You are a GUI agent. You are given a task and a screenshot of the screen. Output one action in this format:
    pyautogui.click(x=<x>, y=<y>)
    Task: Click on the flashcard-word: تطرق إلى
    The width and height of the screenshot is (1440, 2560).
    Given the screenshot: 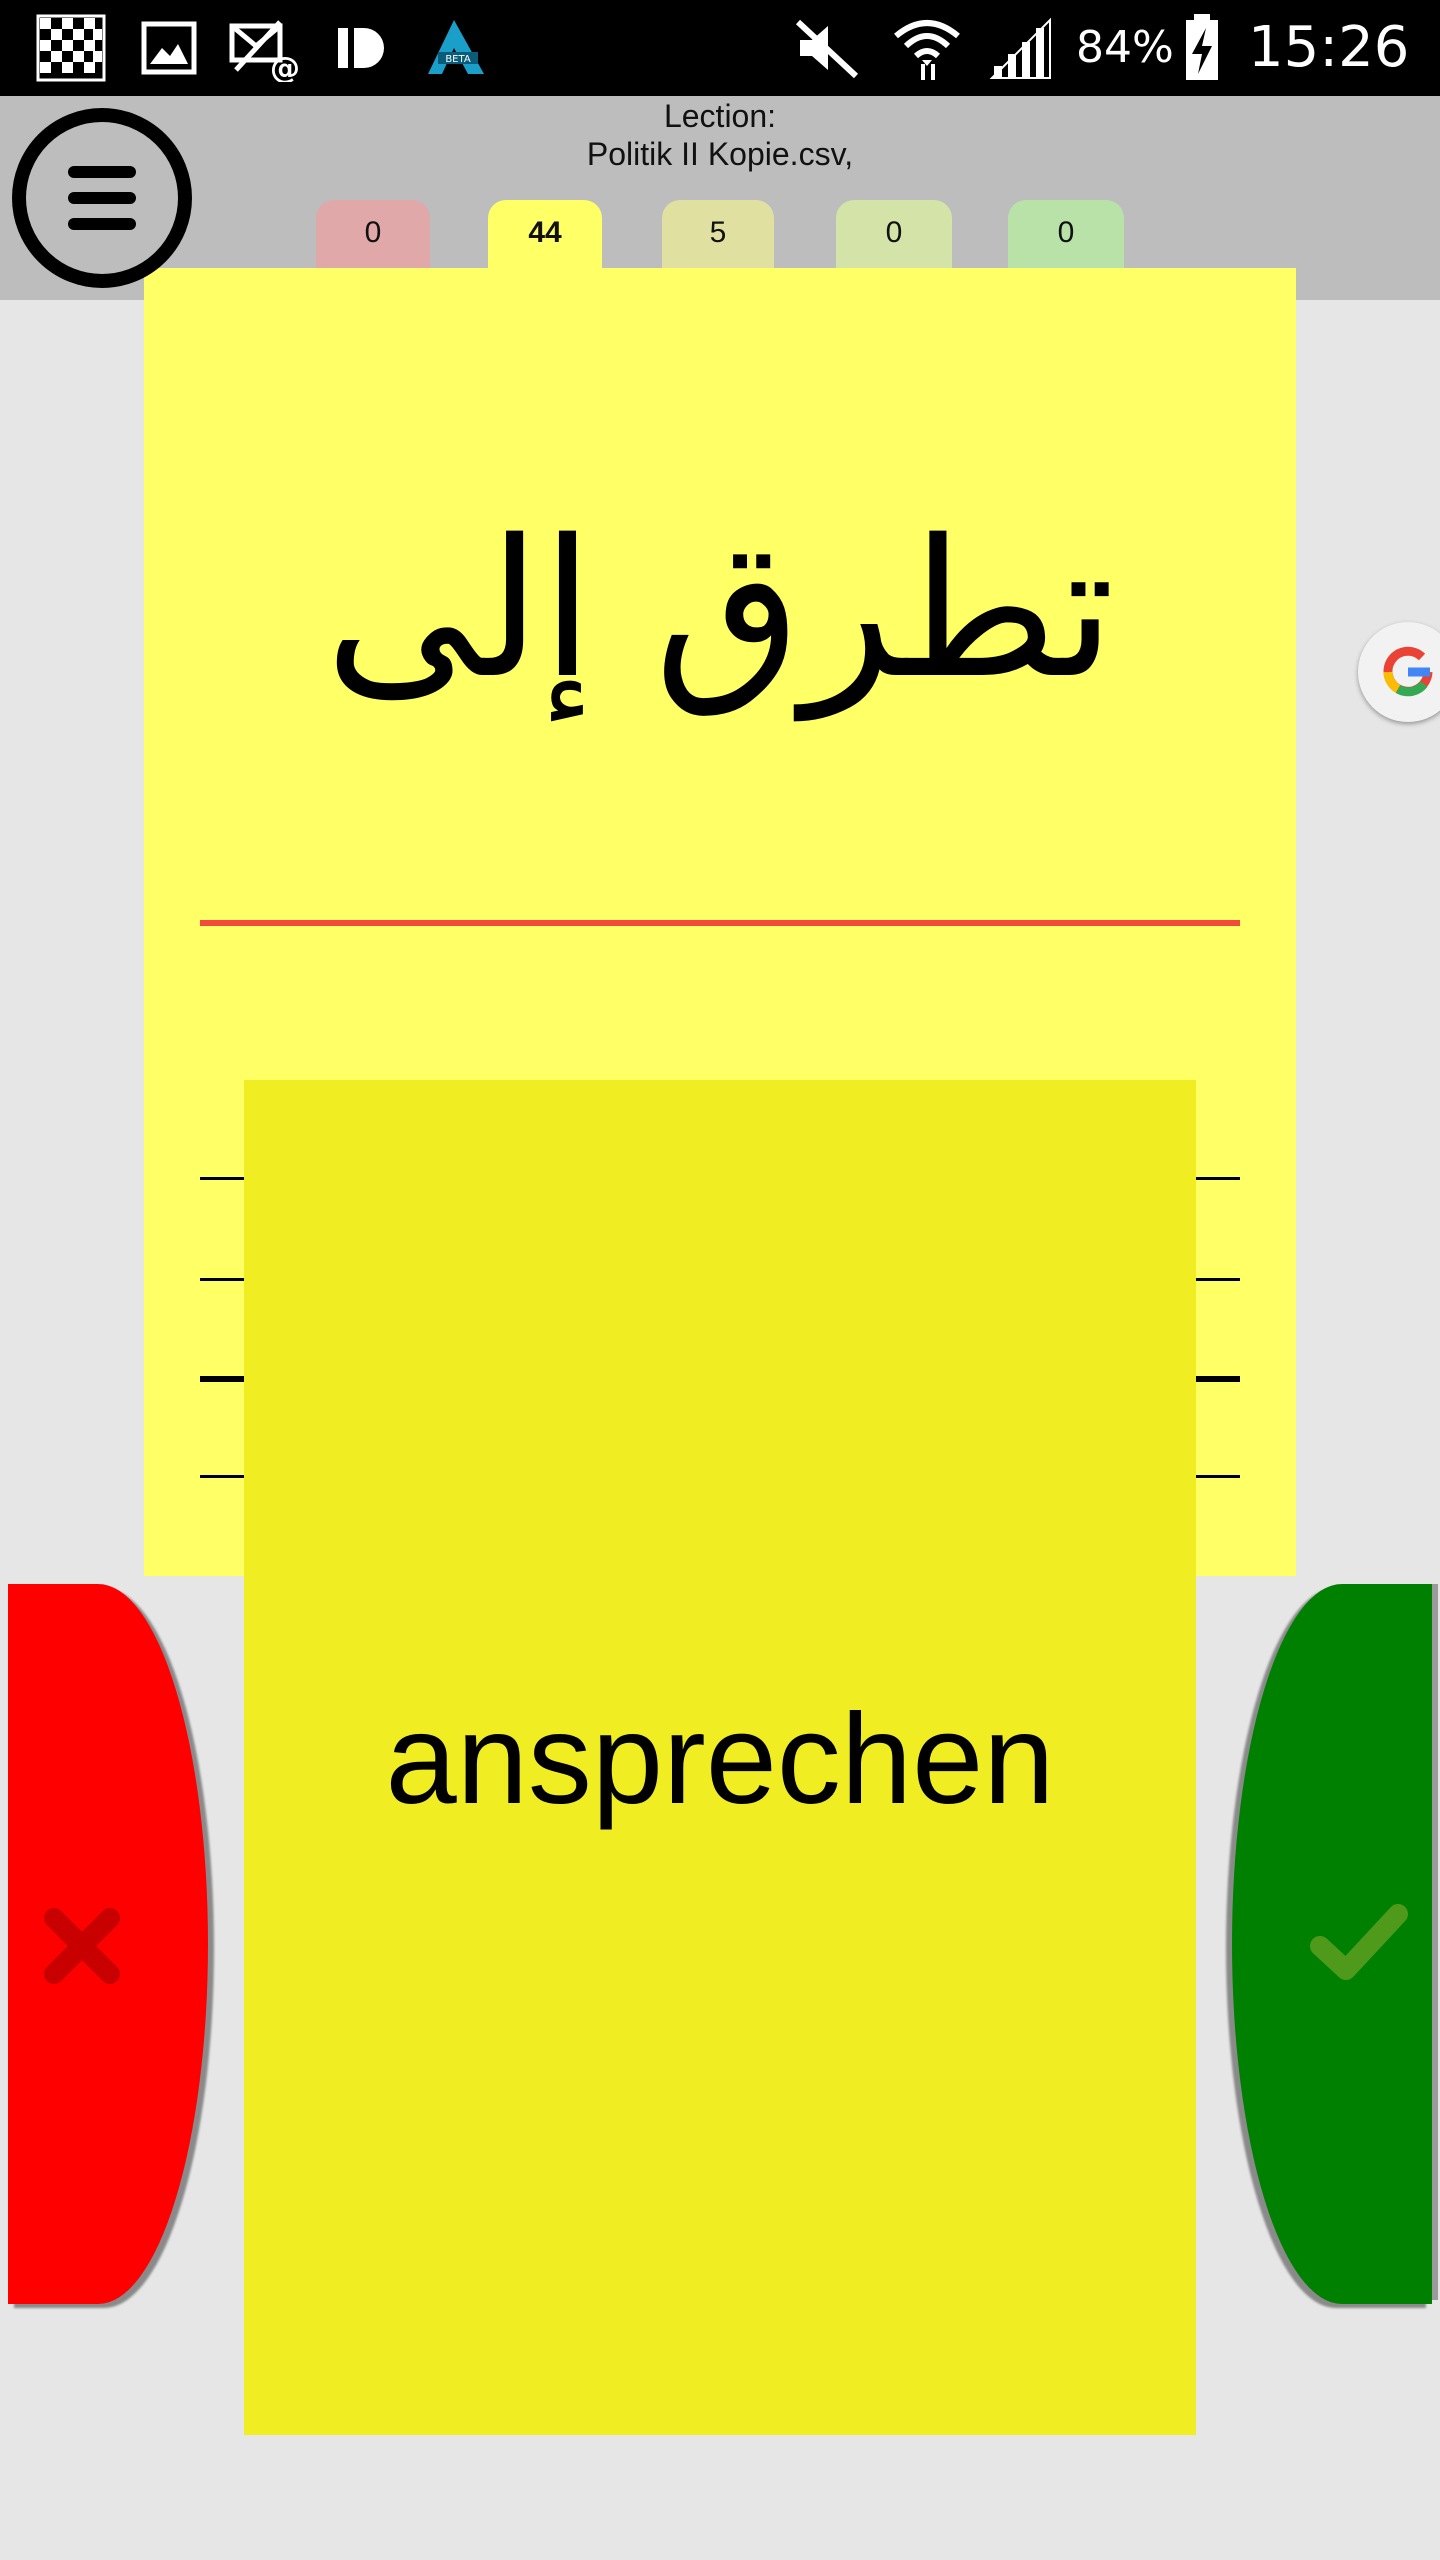 What is the action you would take?
    pyautogui.click(x=720, y=609)
    